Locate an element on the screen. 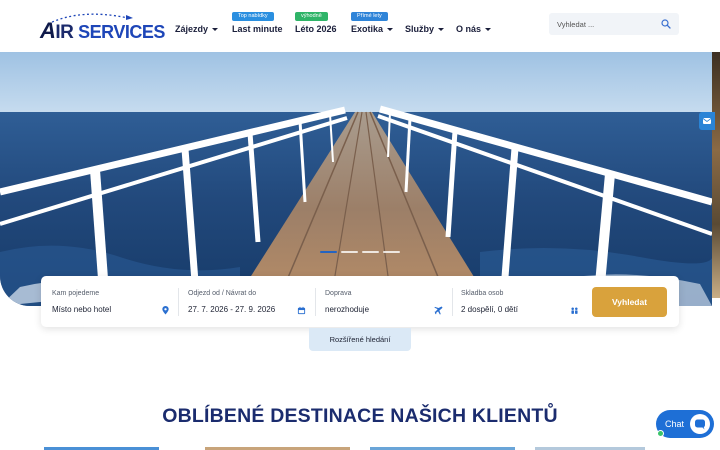 This screenshot has width=720, height=450. field-value: nerozhoduje is located at coordinates (347, 309).